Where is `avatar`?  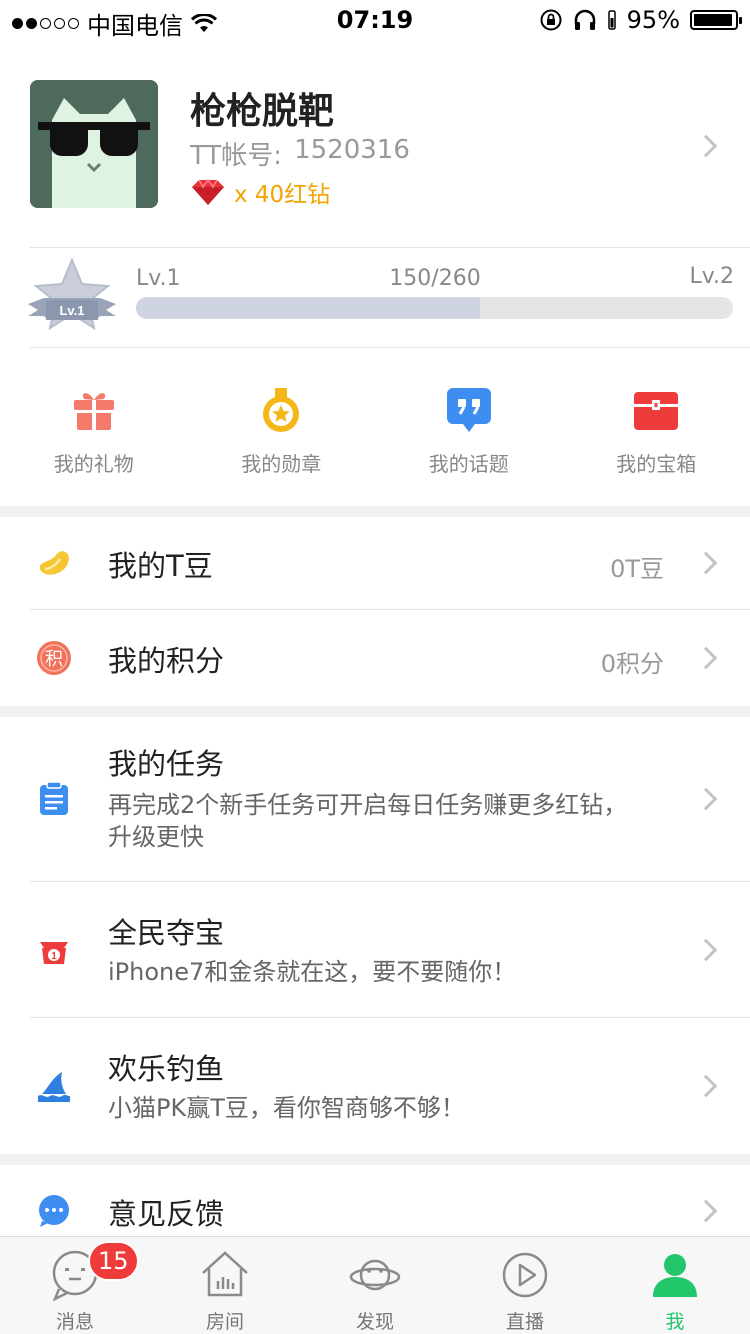 avatar is located at coordinates (94, 144).